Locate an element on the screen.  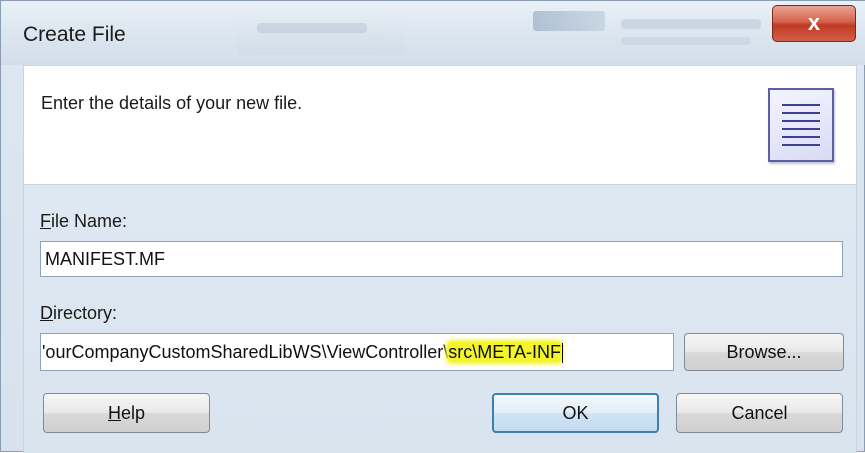
close-icon: x is located at coordinates (814, 22).